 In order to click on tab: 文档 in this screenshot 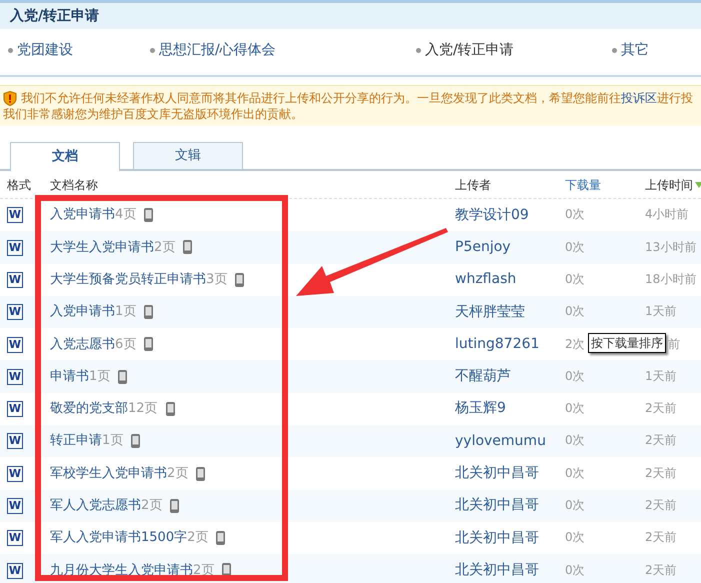, I will do `click(65, 156)`.